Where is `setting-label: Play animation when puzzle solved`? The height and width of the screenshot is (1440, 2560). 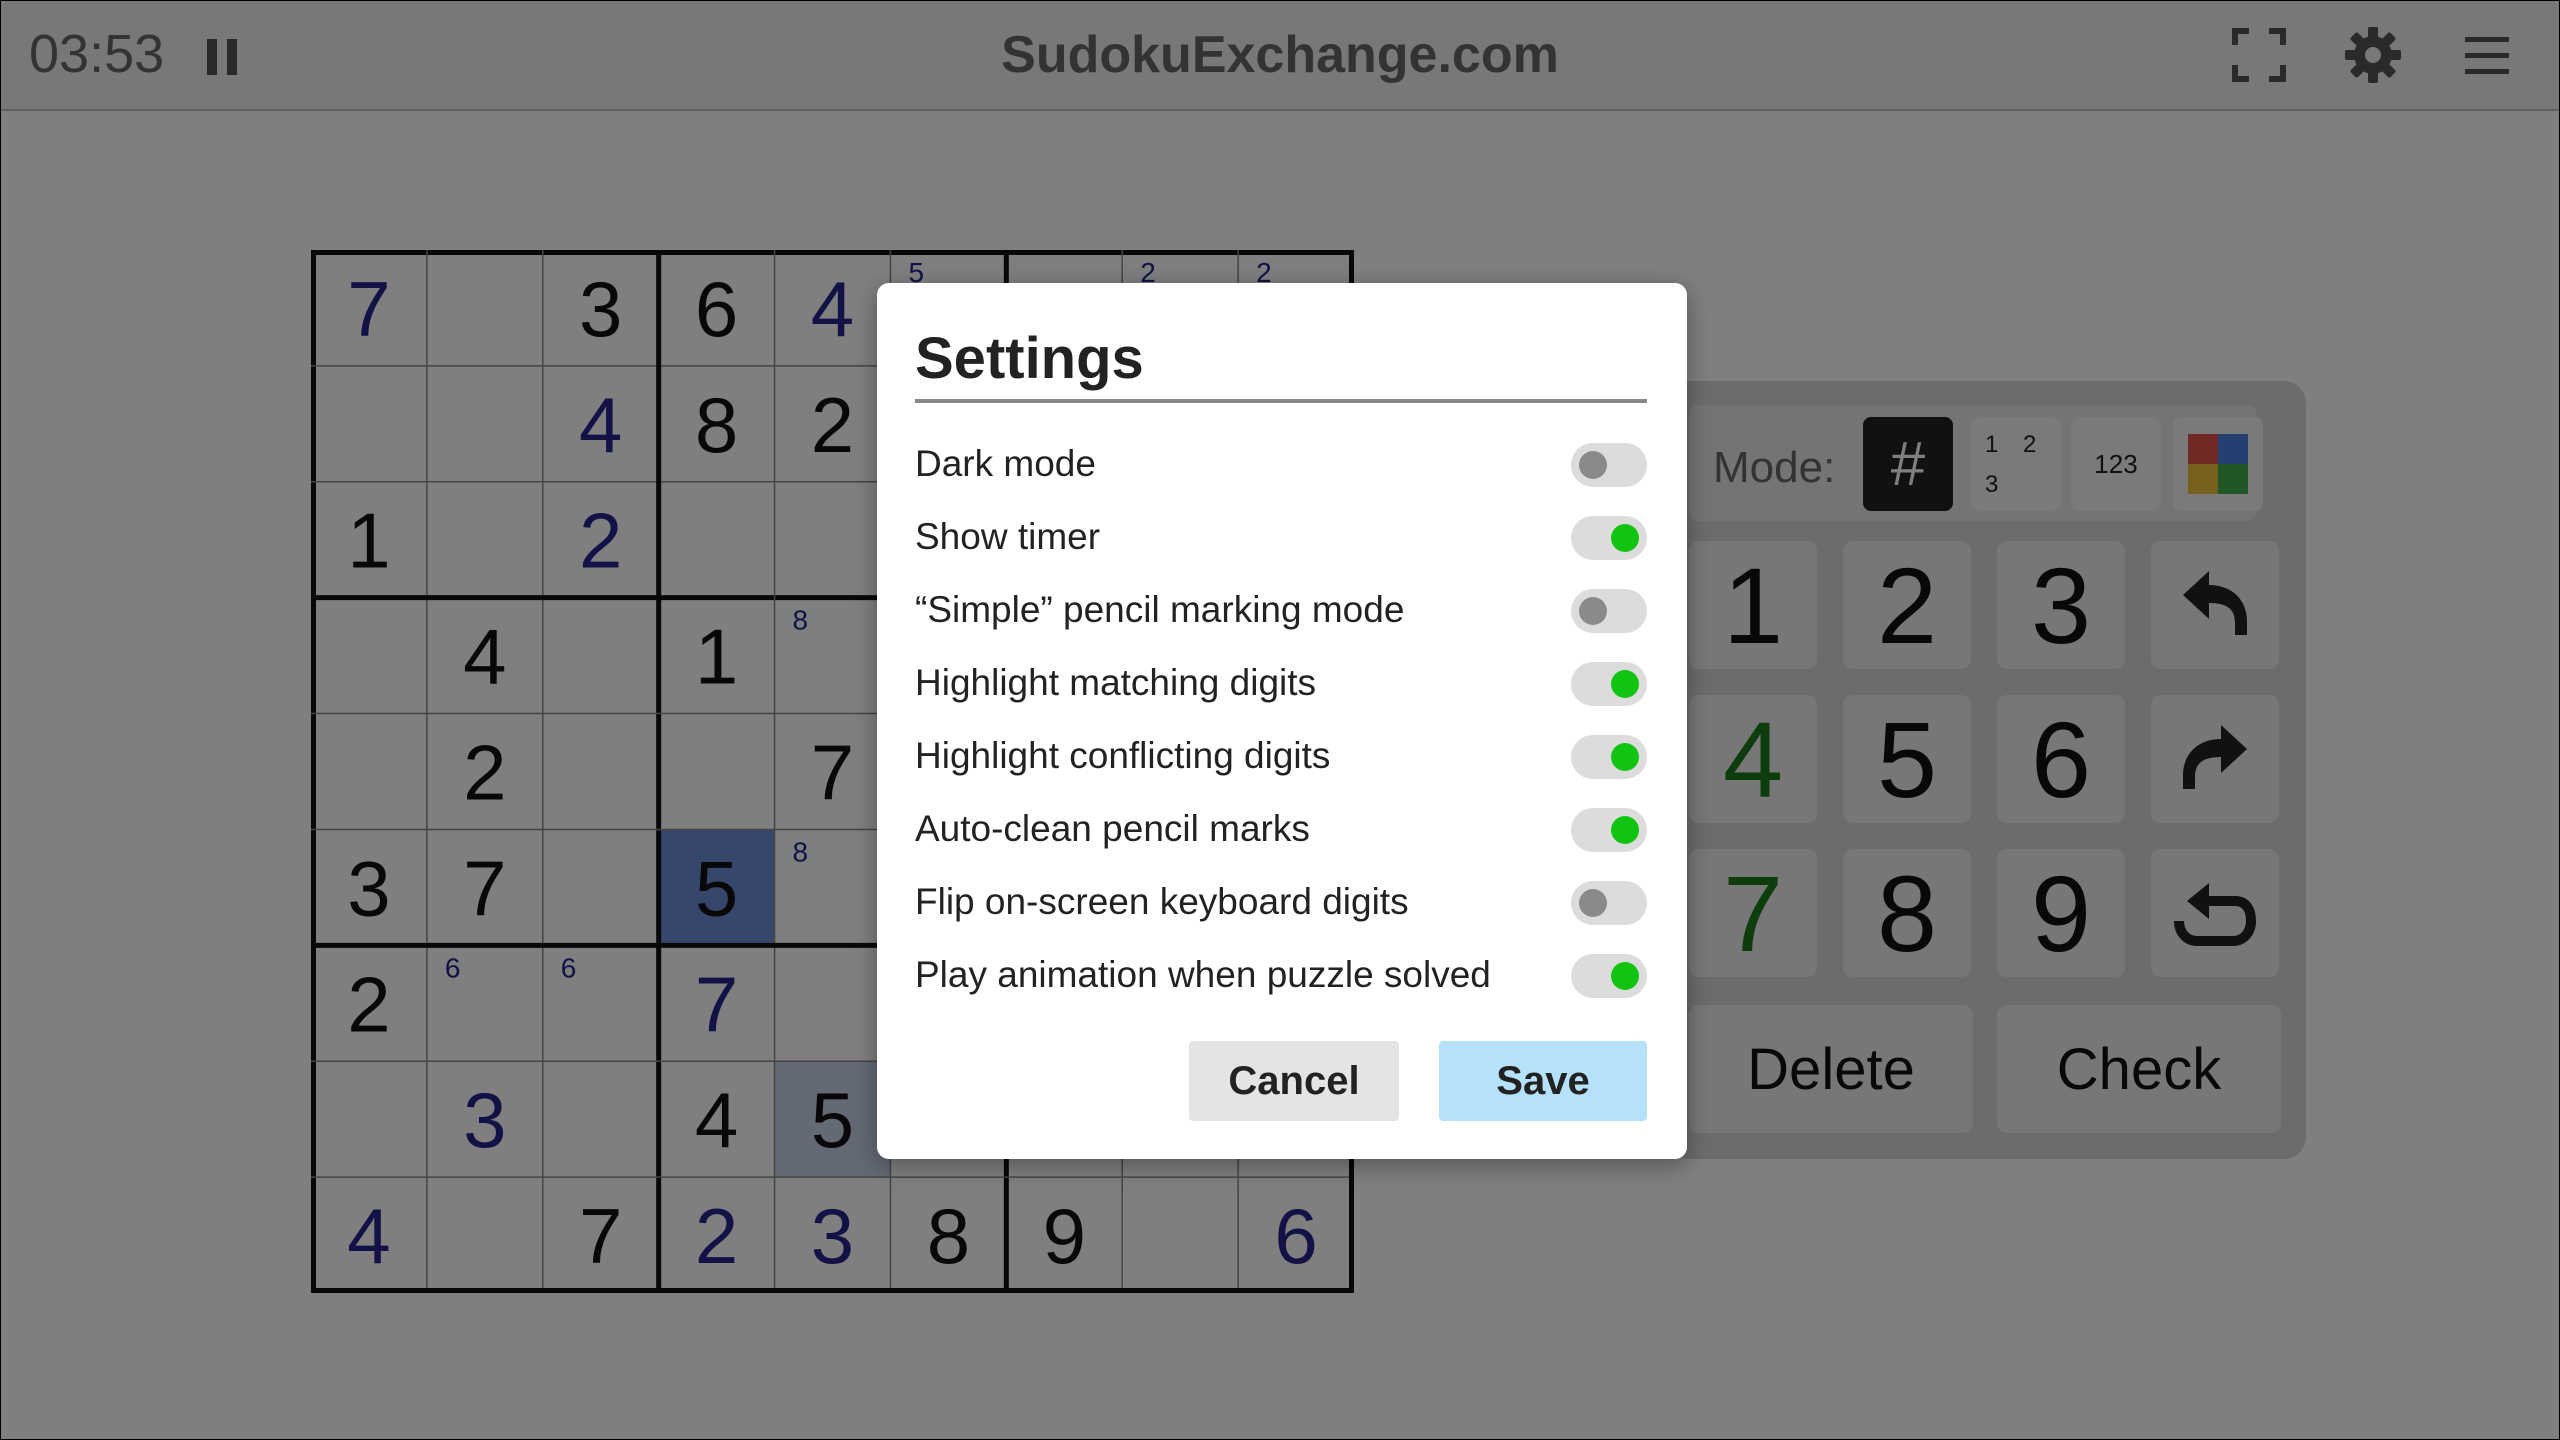 setting-label: Play animation when puzzle solved is located at coordinates (1203, 974).